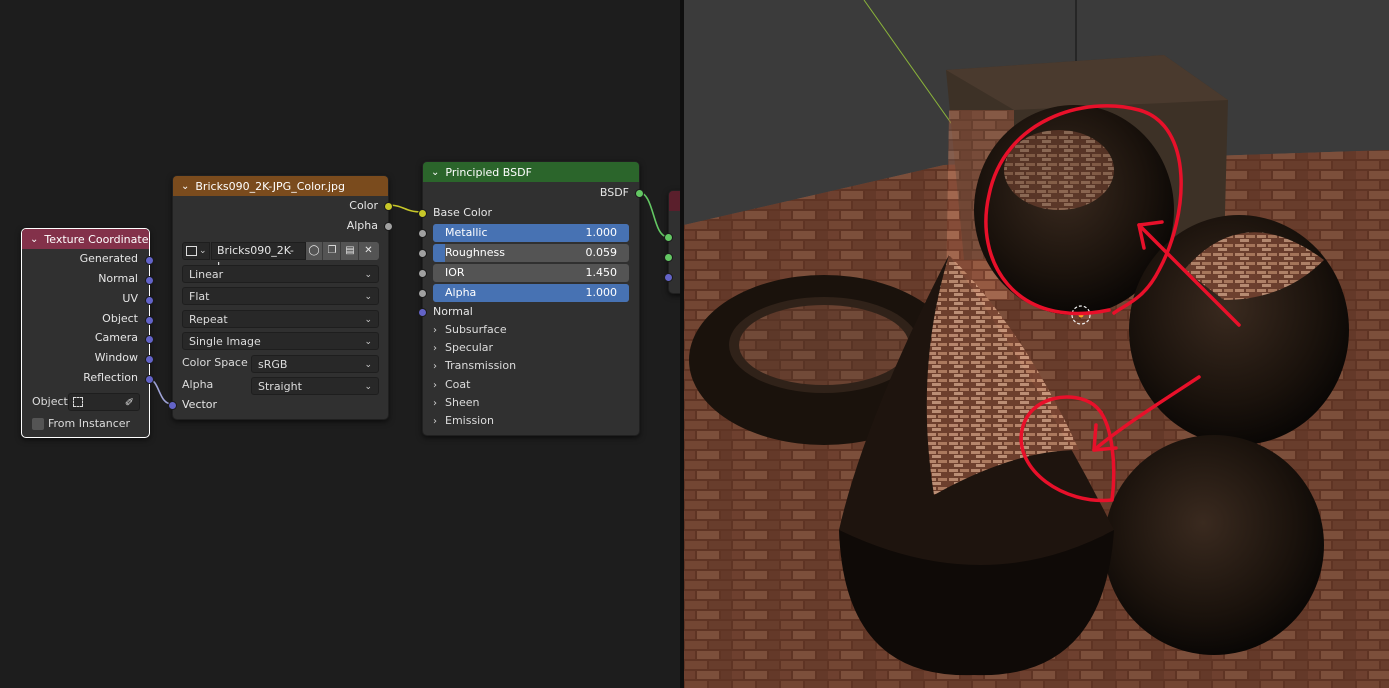 The height and width of the screenshot is (688, 1389). Describe the element at coordinates (149, 300) in the screenshot. I see `socket-uv` at that location.